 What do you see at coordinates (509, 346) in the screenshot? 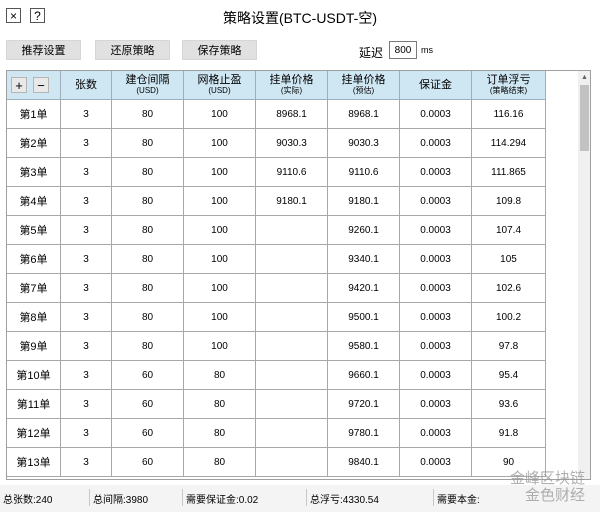
I see `floating-loss-cell: 97.8` at bounding box center [509, 346].